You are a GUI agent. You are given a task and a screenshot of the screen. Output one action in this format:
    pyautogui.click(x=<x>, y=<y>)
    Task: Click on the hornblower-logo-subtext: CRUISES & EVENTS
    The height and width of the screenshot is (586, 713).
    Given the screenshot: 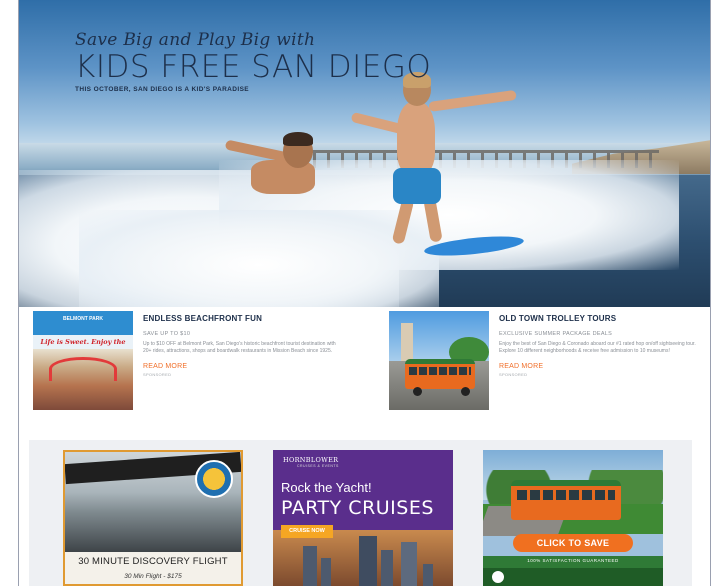 What is the action you would take?
    pyautogui.click(x=318, y=466)
    